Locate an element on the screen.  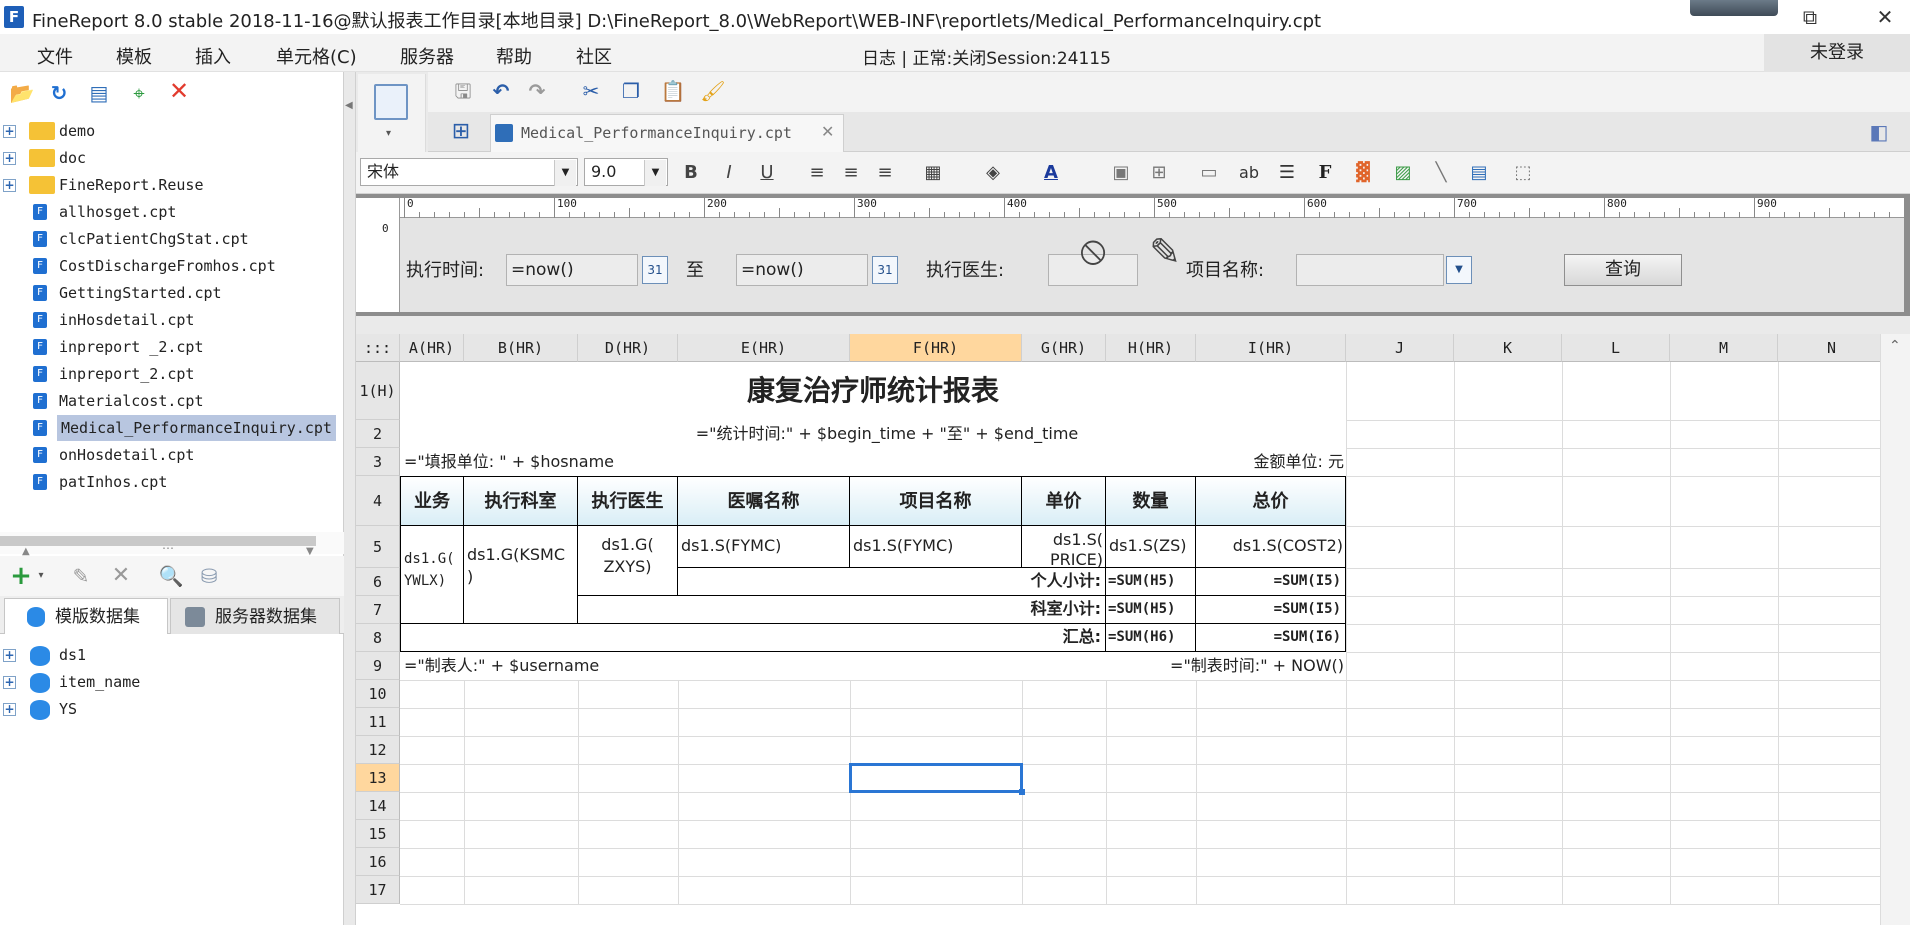
format-painter-icon: 🖌 is located at coordinates (713, 91).